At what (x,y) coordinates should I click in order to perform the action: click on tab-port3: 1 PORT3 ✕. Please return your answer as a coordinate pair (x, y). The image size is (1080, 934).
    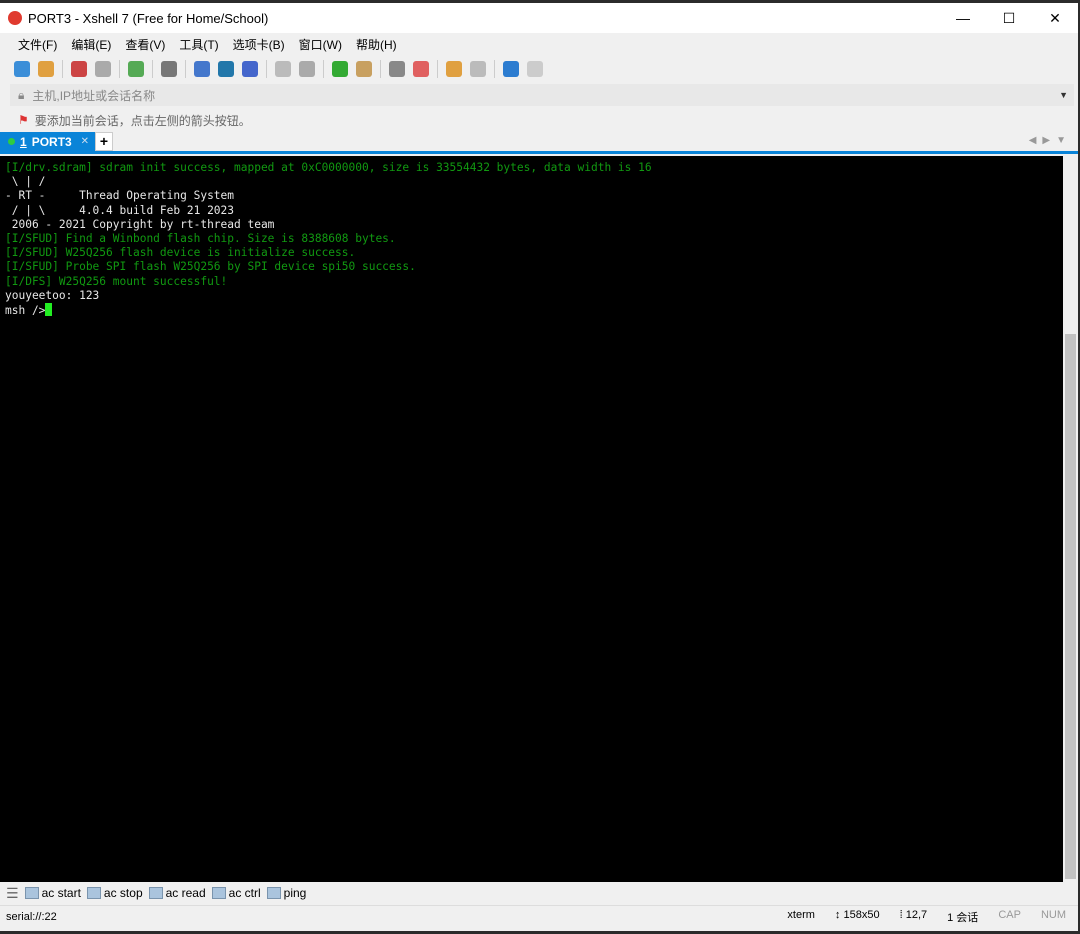
    Looking at the image, I should click on (47, 141).